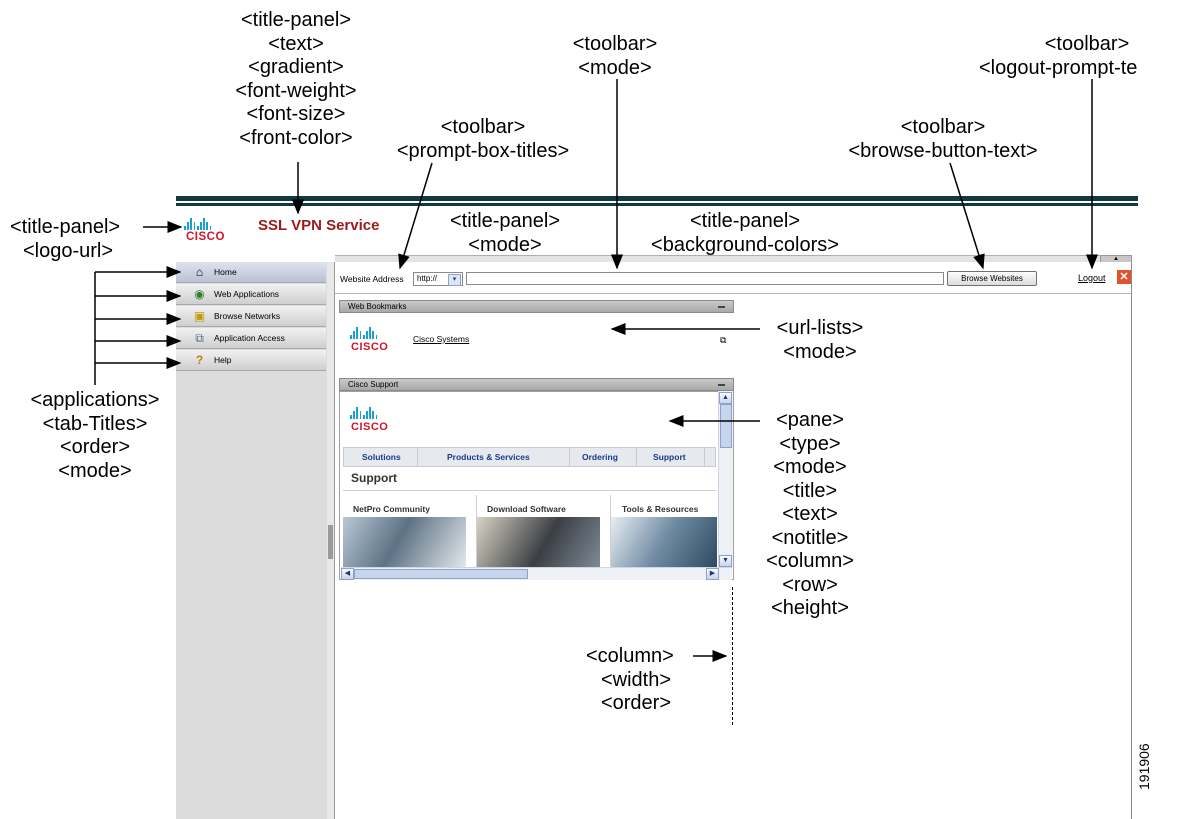 The height and width of the screenshot is (819, 1179). I want to click on callout-toolbar-browse: <toolbar> <browse-button-text>, so click(943, 139).